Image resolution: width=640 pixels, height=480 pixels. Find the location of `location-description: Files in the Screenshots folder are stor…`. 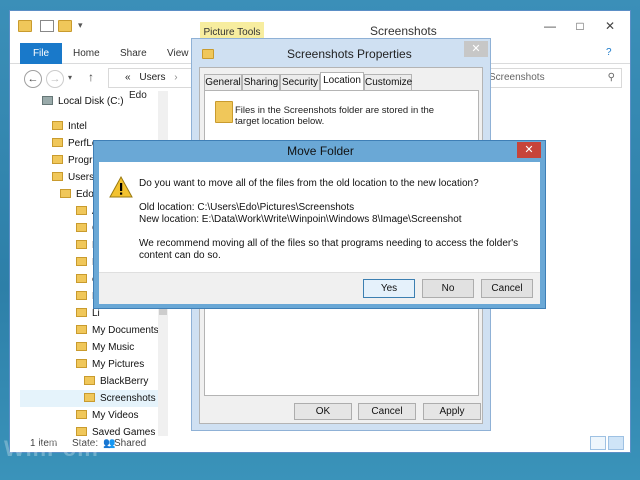

location-description: Files in the Screenshots folder are stor… is located at coordinates (335, 116).